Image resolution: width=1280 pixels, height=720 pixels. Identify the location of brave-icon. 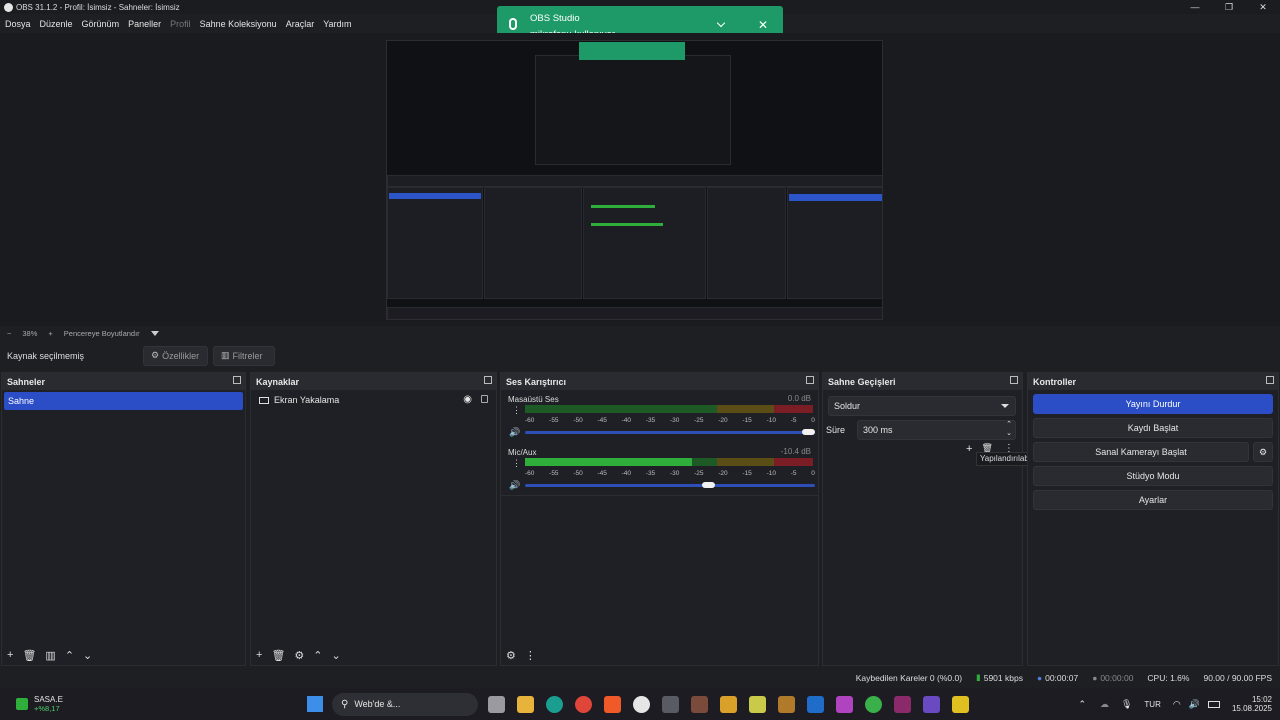
(612, 704).